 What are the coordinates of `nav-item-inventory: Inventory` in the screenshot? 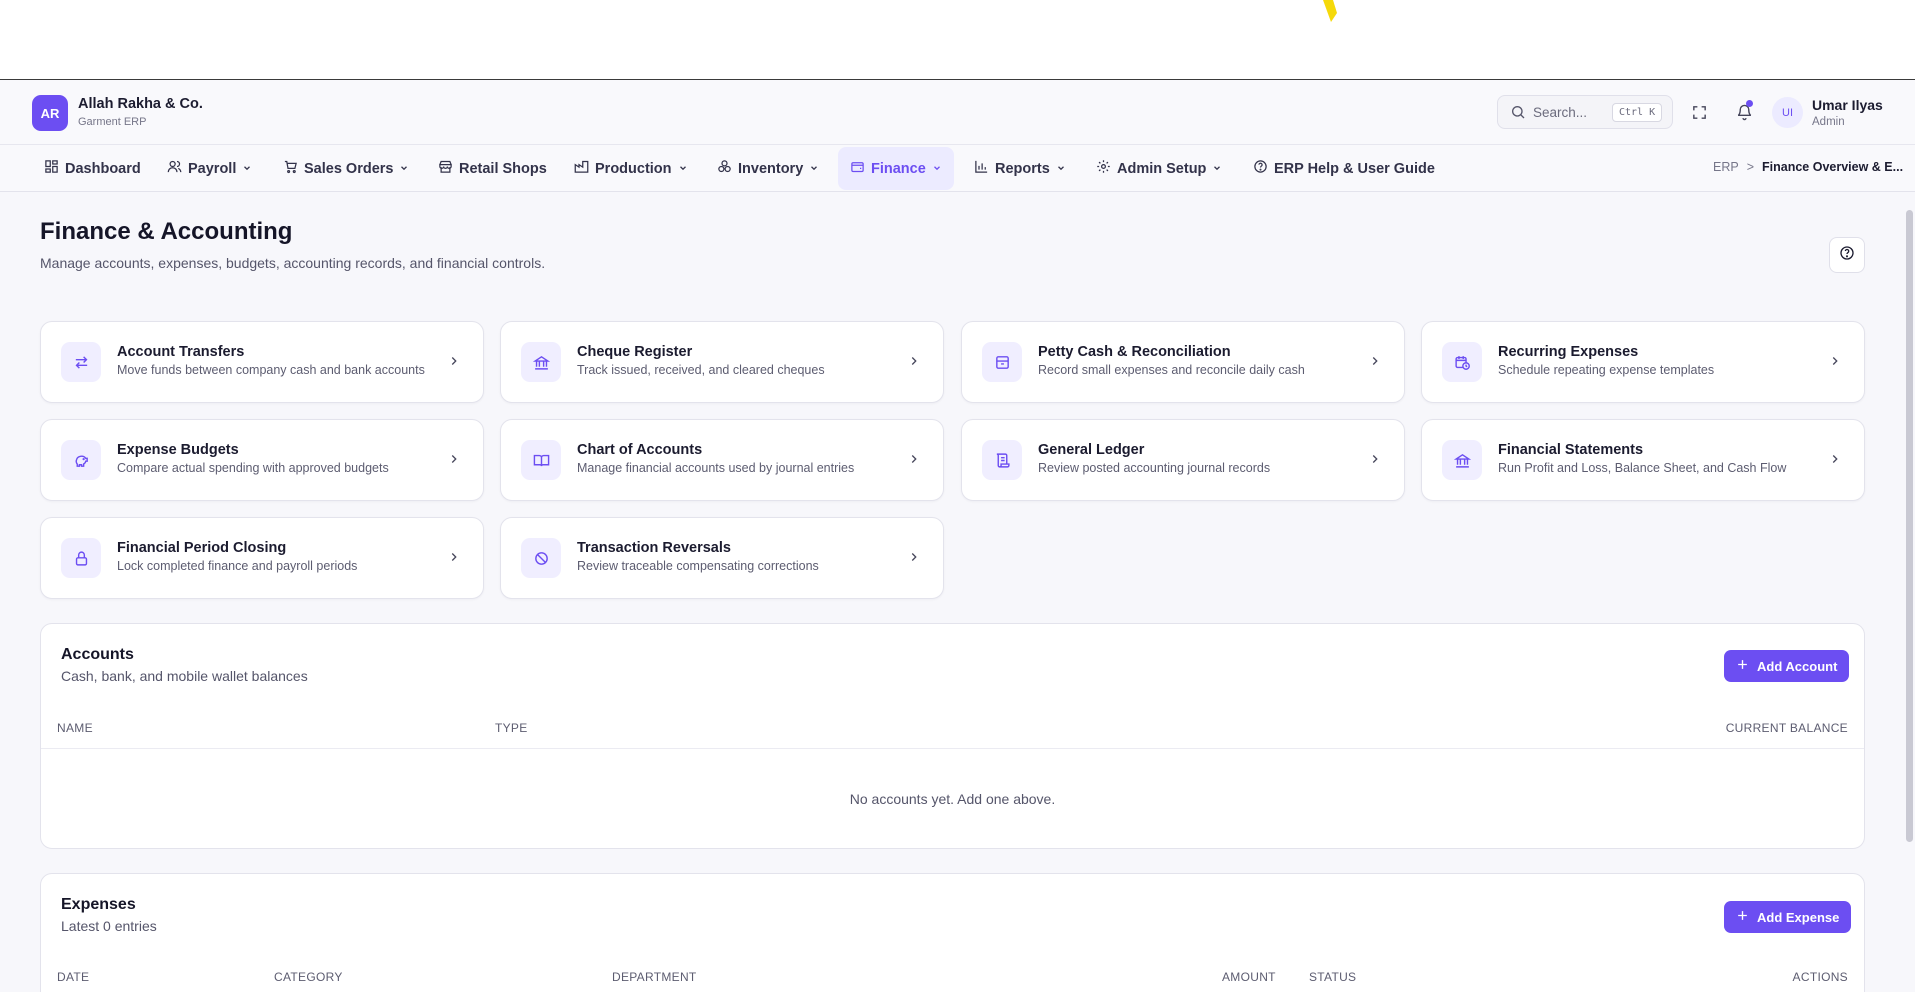 It's located at (768, 168).